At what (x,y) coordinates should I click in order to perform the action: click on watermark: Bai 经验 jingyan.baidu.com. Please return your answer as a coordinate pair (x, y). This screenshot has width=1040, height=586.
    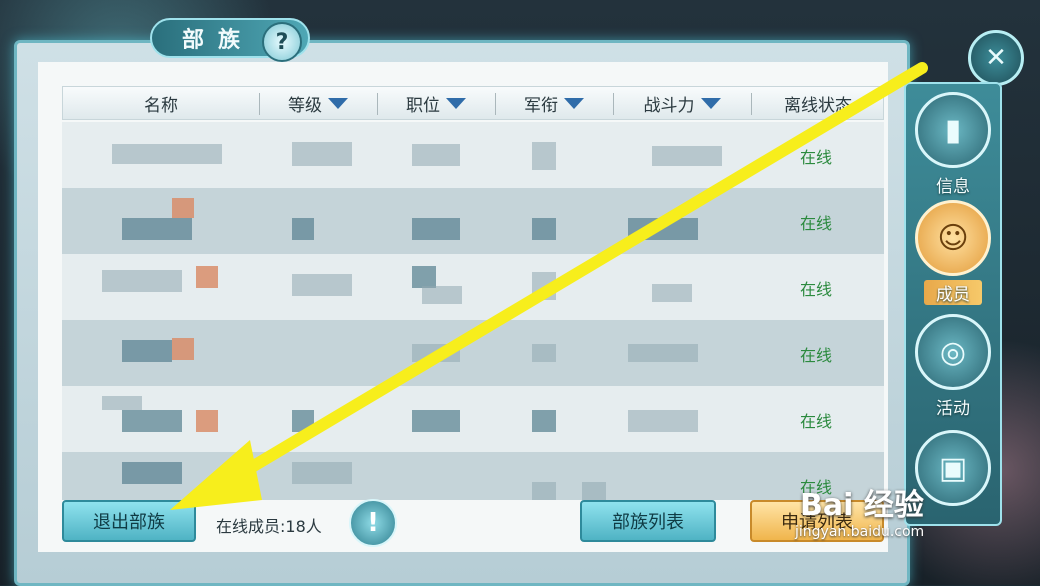
    Looking at the image, I should click on (912, 510).